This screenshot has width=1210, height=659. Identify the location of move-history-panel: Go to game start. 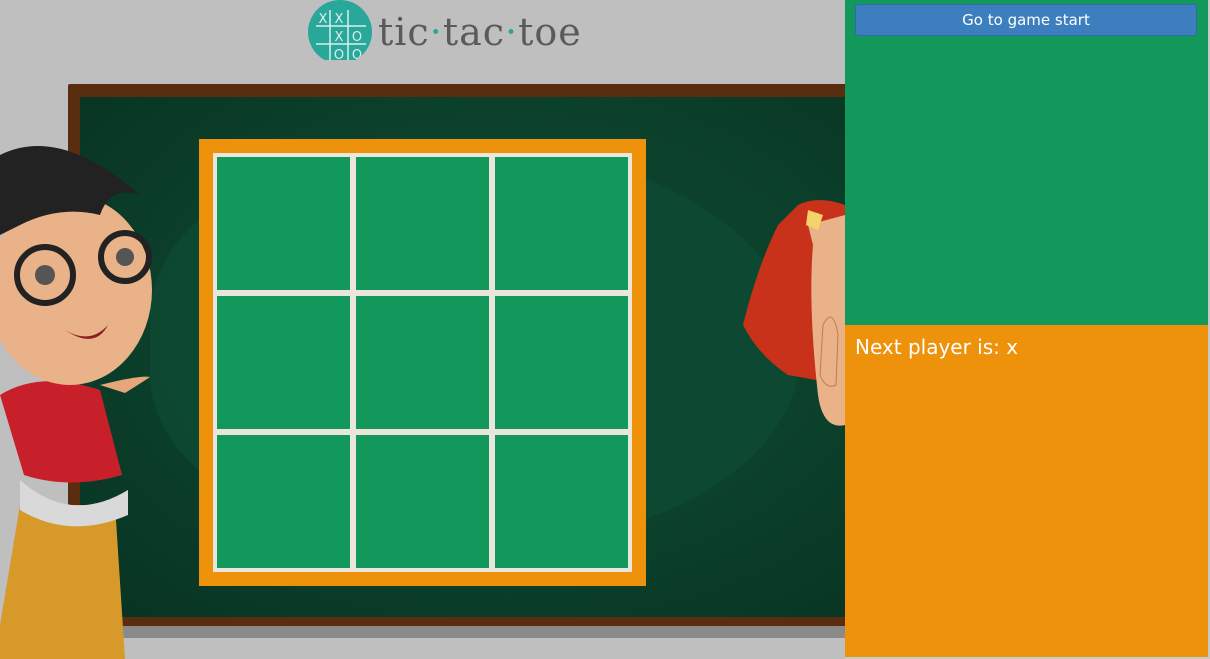
(1026, 162).